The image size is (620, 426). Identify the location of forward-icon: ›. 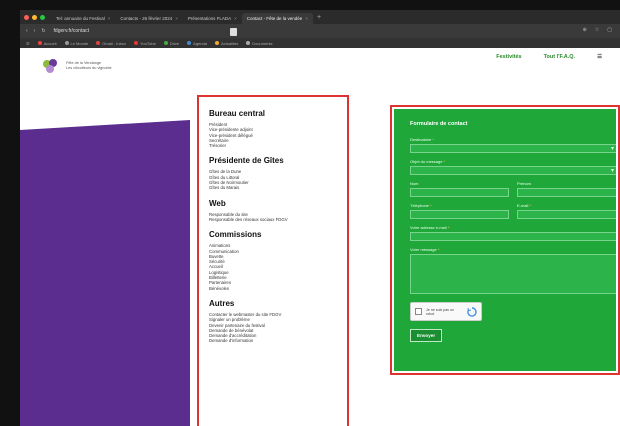
(35, 31).